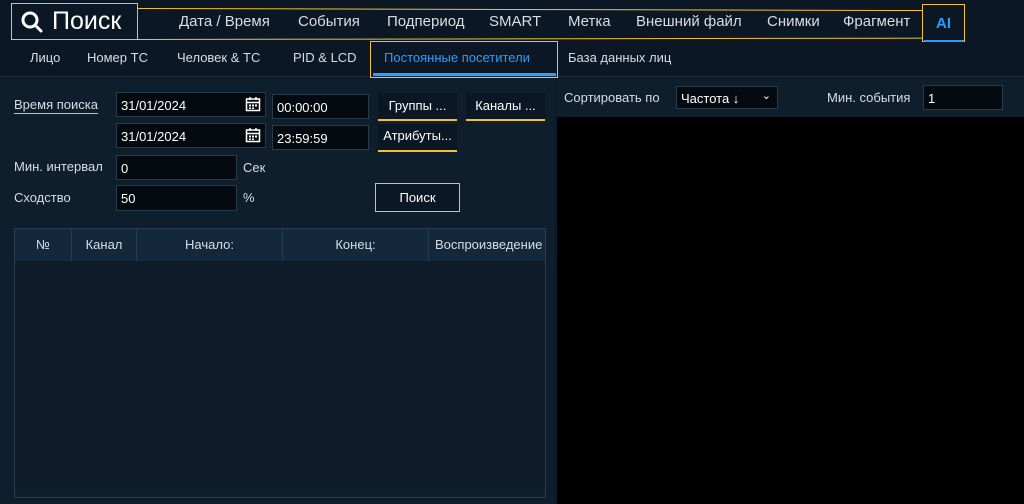 The image size is (1024, 504). What do you see at coordinates (210, 245) in the screenshot?
I see `column-header-start: Начало:` at bounding box center [210, 245].